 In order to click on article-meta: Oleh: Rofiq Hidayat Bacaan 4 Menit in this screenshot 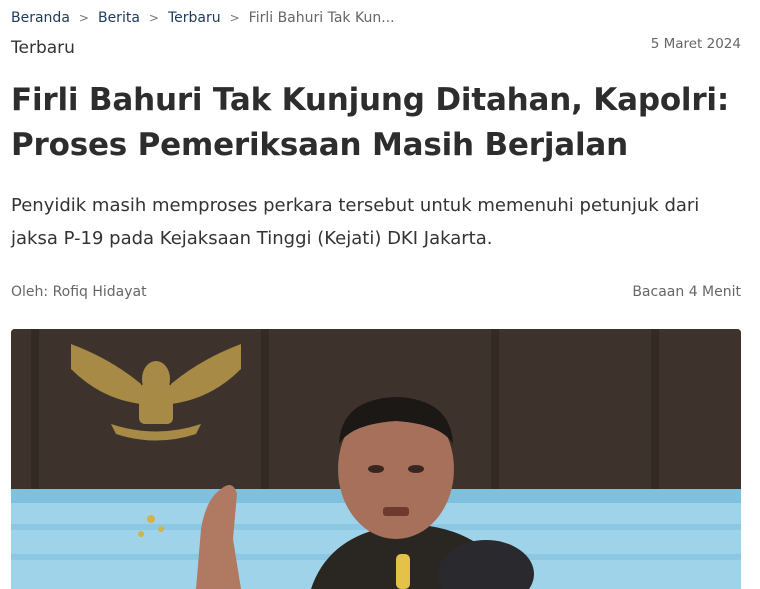, I will do `click(376, 292)`.